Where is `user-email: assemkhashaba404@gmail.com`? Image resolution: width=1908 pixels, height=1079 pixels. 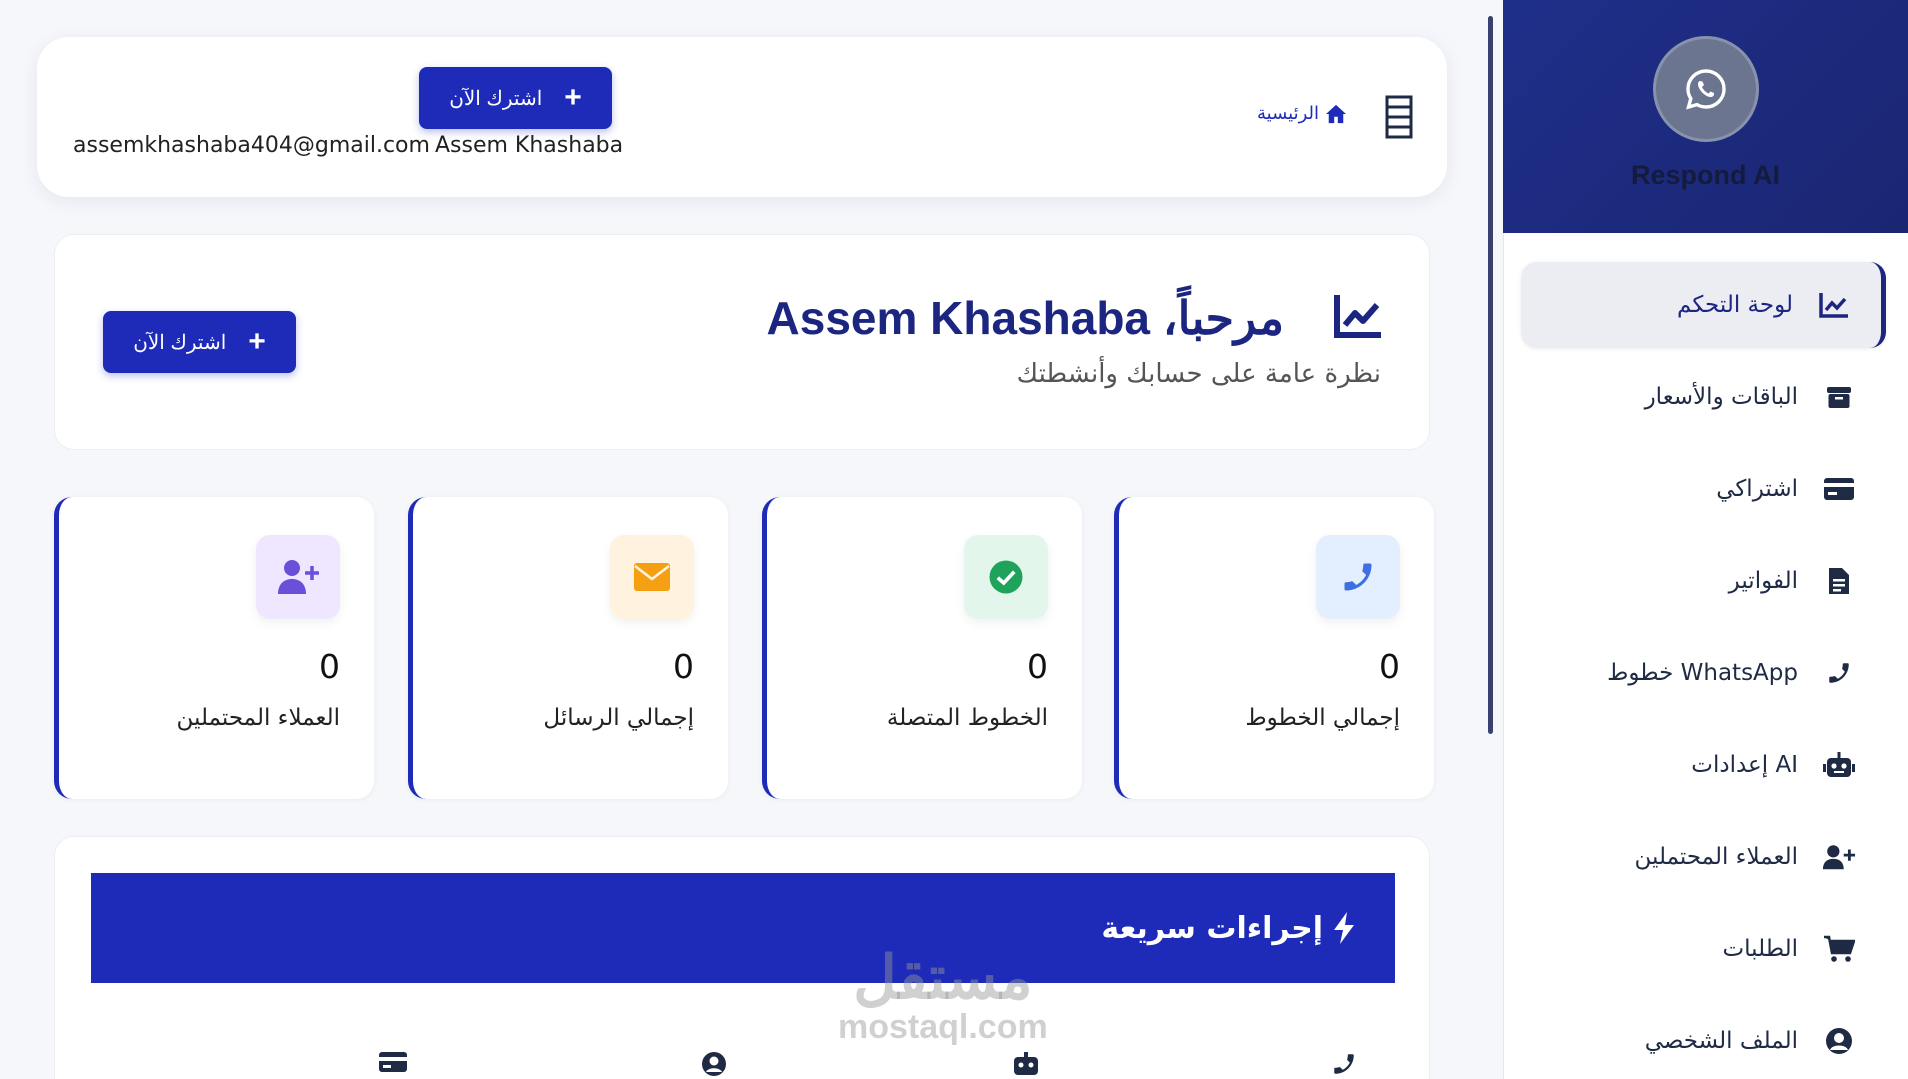 user-email: assemkhashaba404@gmail.com is located at coordinates (251, 145).